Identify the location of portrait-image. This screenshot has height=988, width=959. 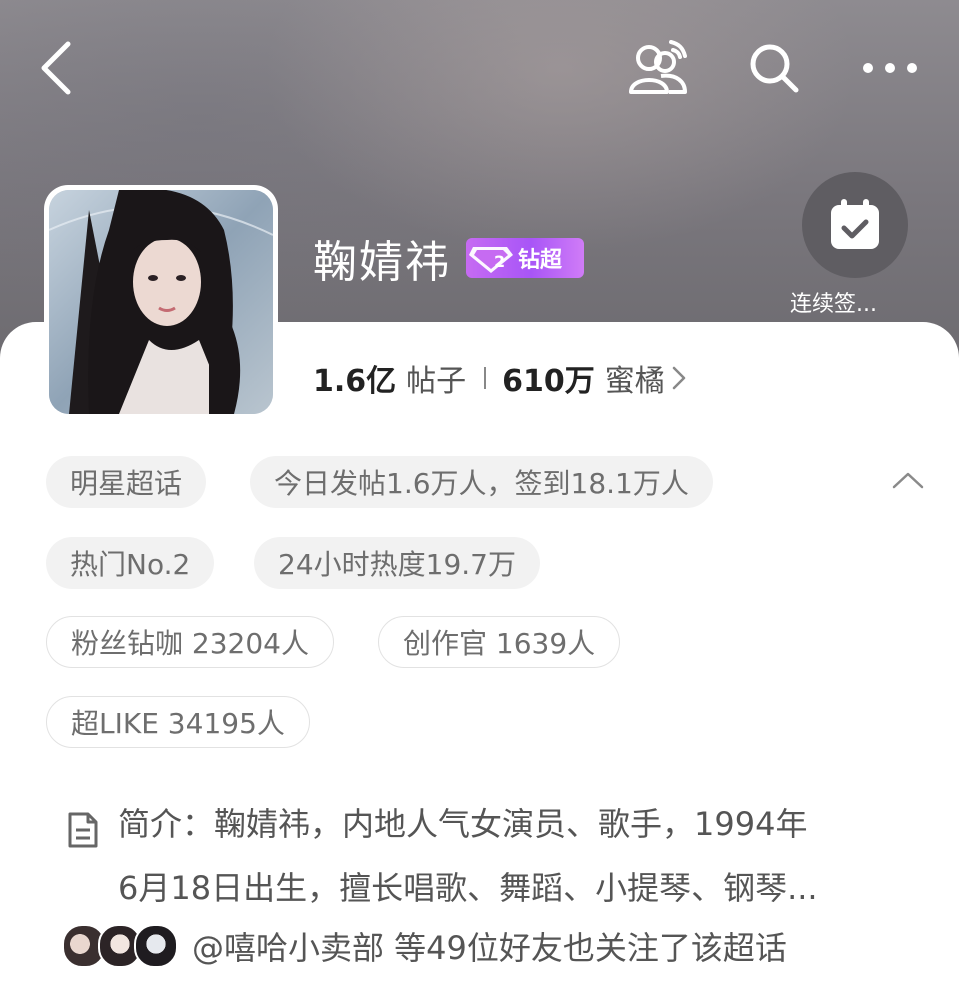
(161, 302).